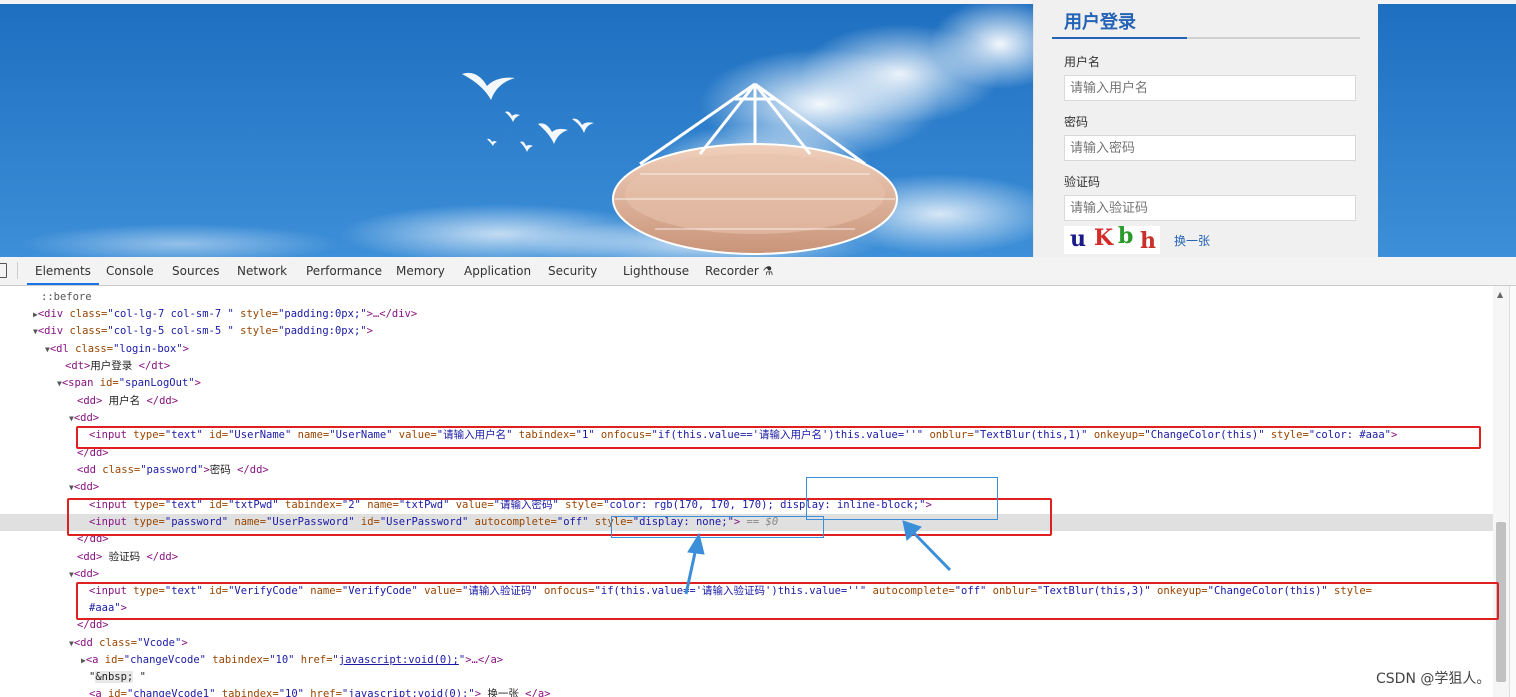  What do you see at coordinates (1100, 22) in the screenshot?
I see `login-title: 用户登录` at bounding box center [1100, 22].